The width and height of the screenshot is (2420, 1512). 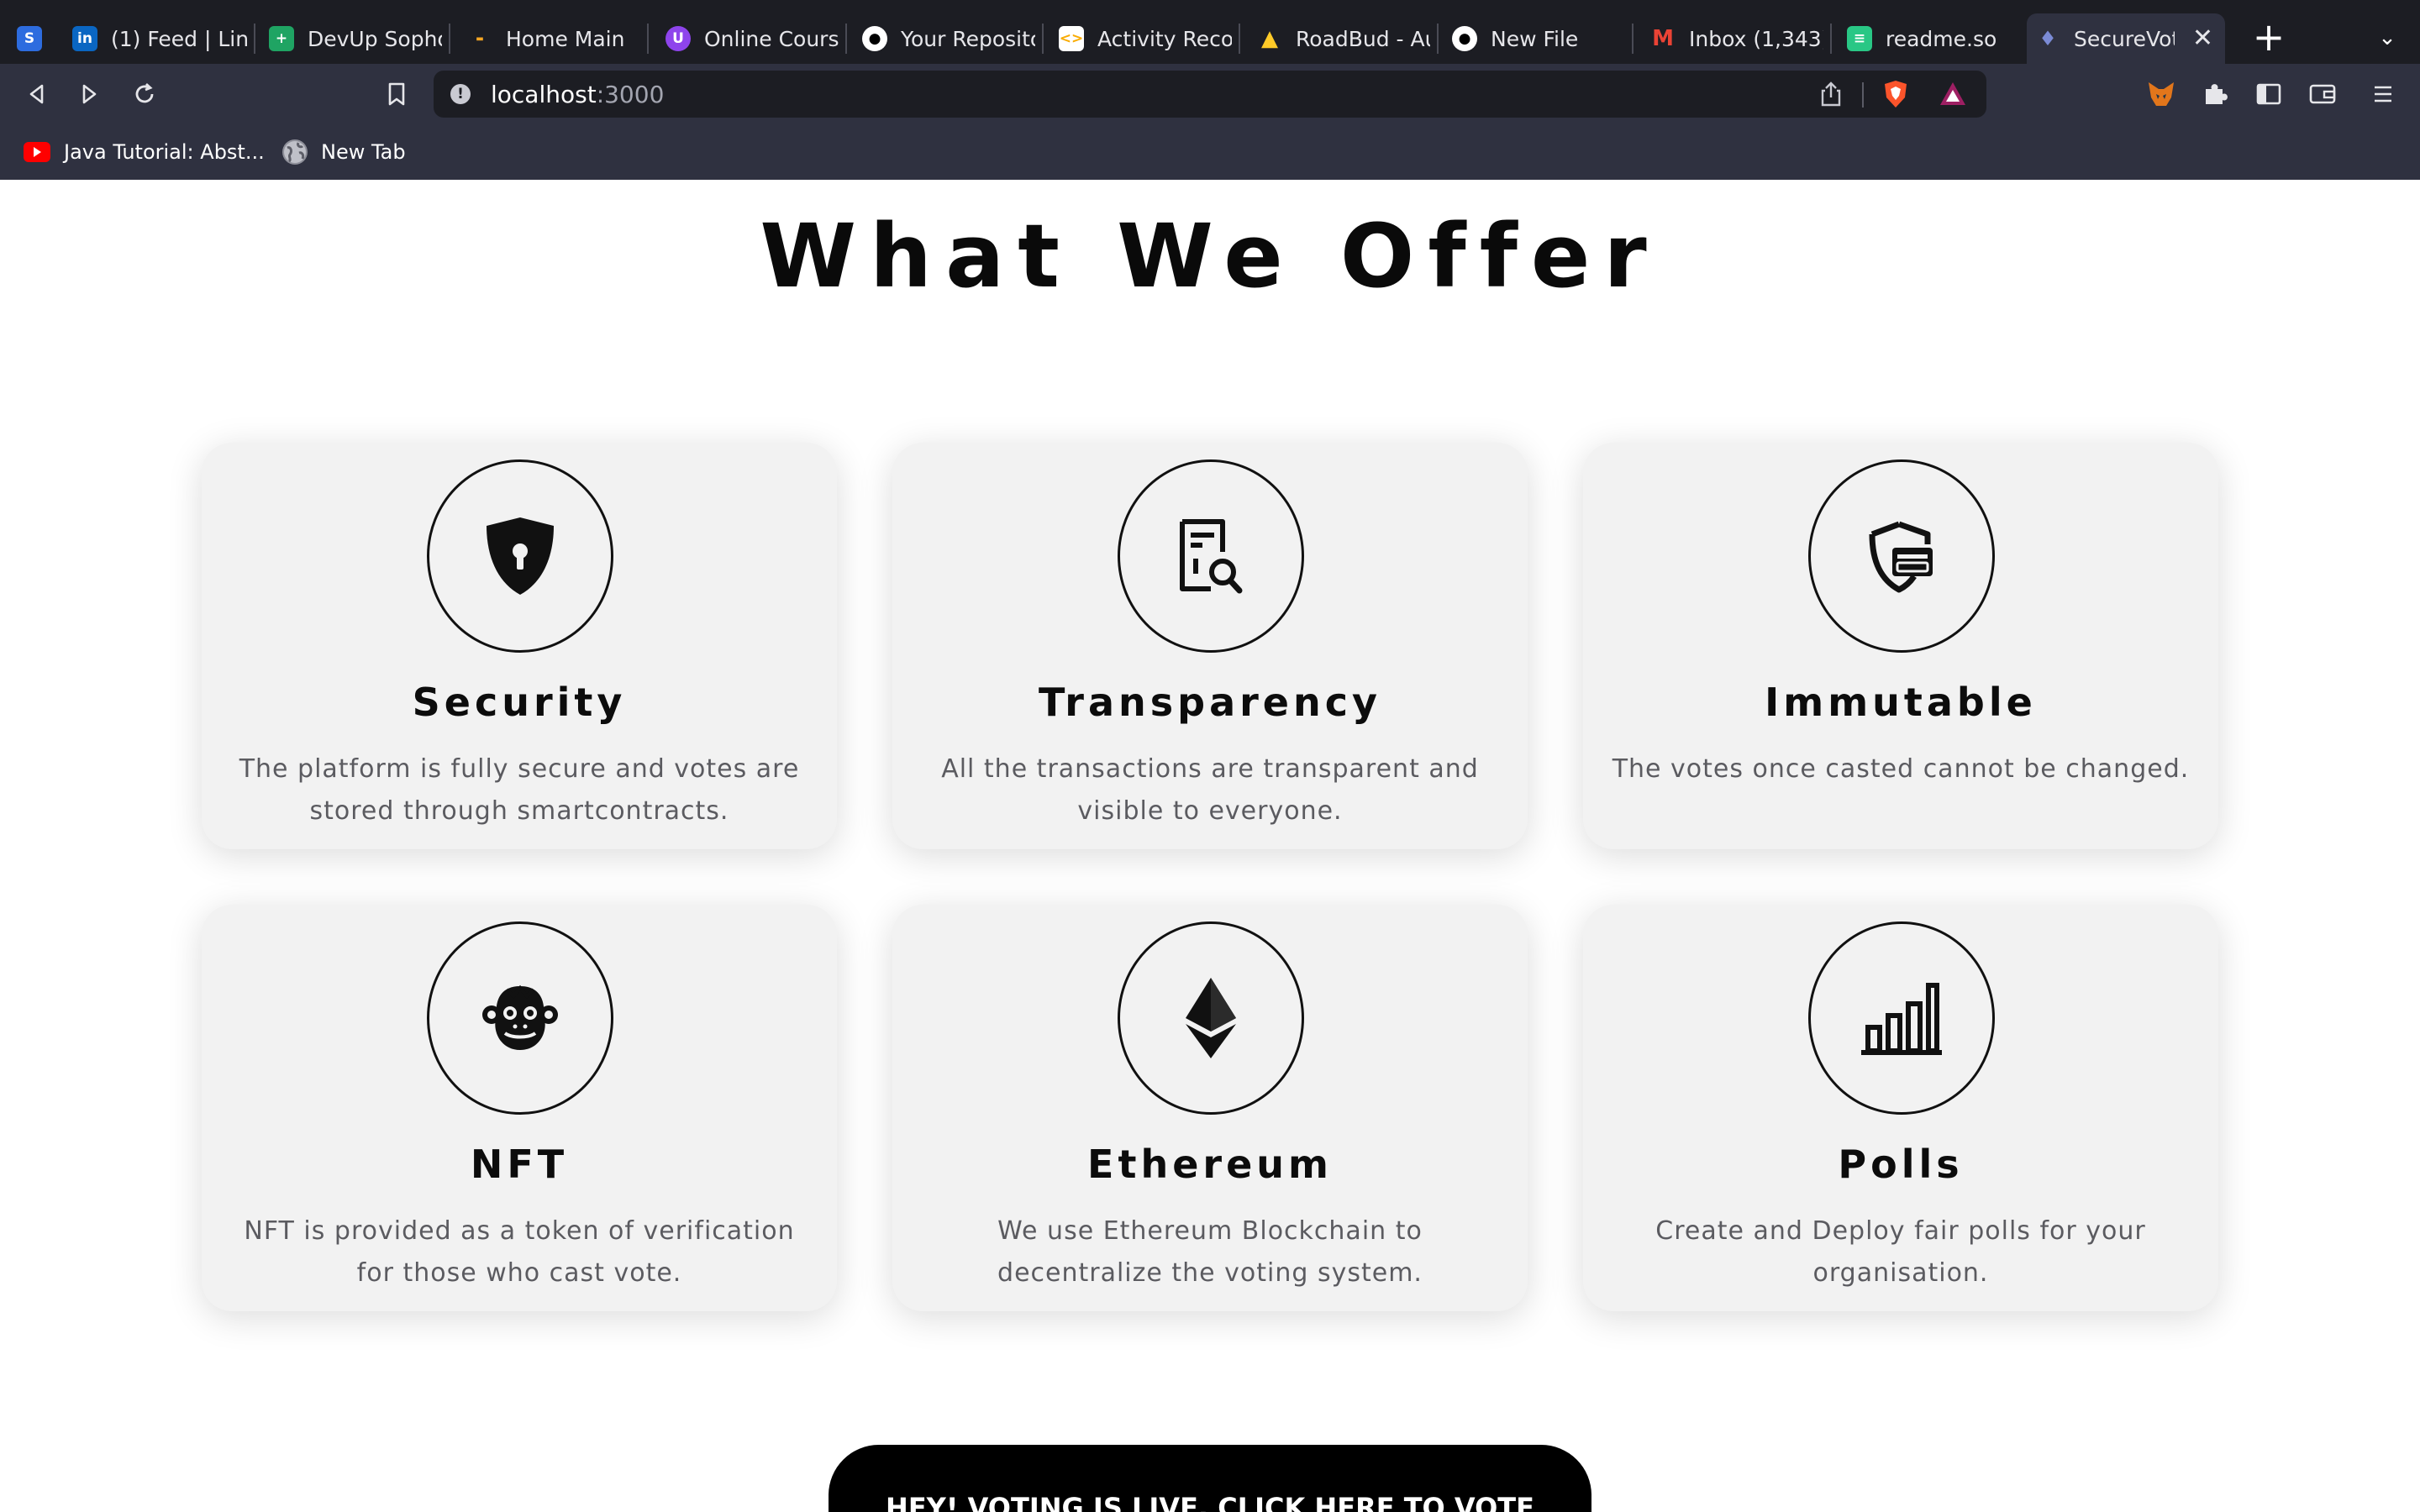 What do you see at coordinates (1896, 94) in the screenshot?
I see `brave-shields-icon` at bounding box center [1896, 94].